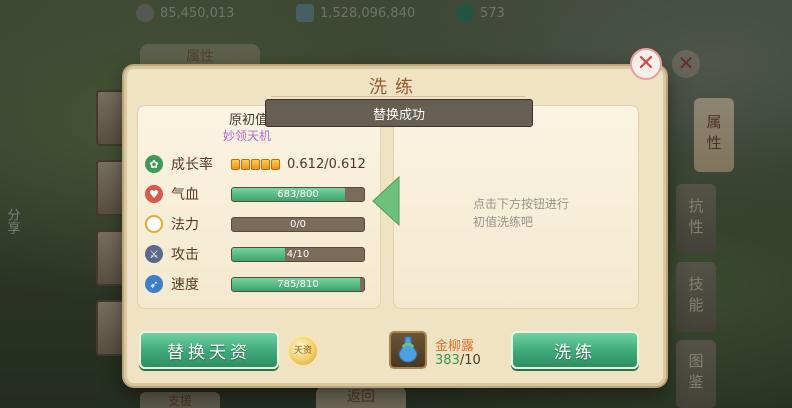  I want to click on attack-bar: 4/10, so click(298, 254).